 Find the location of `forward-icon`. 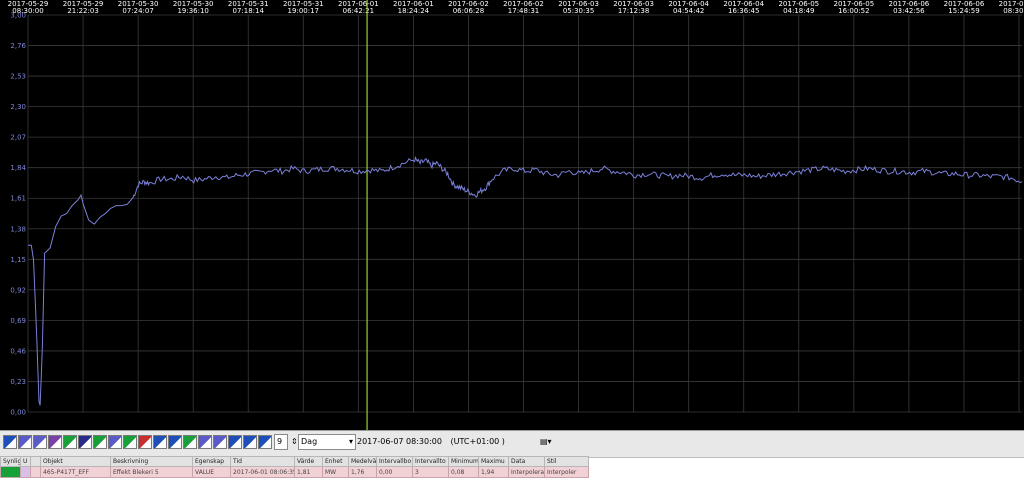

forward-icon is located at coordinates (175, 442).